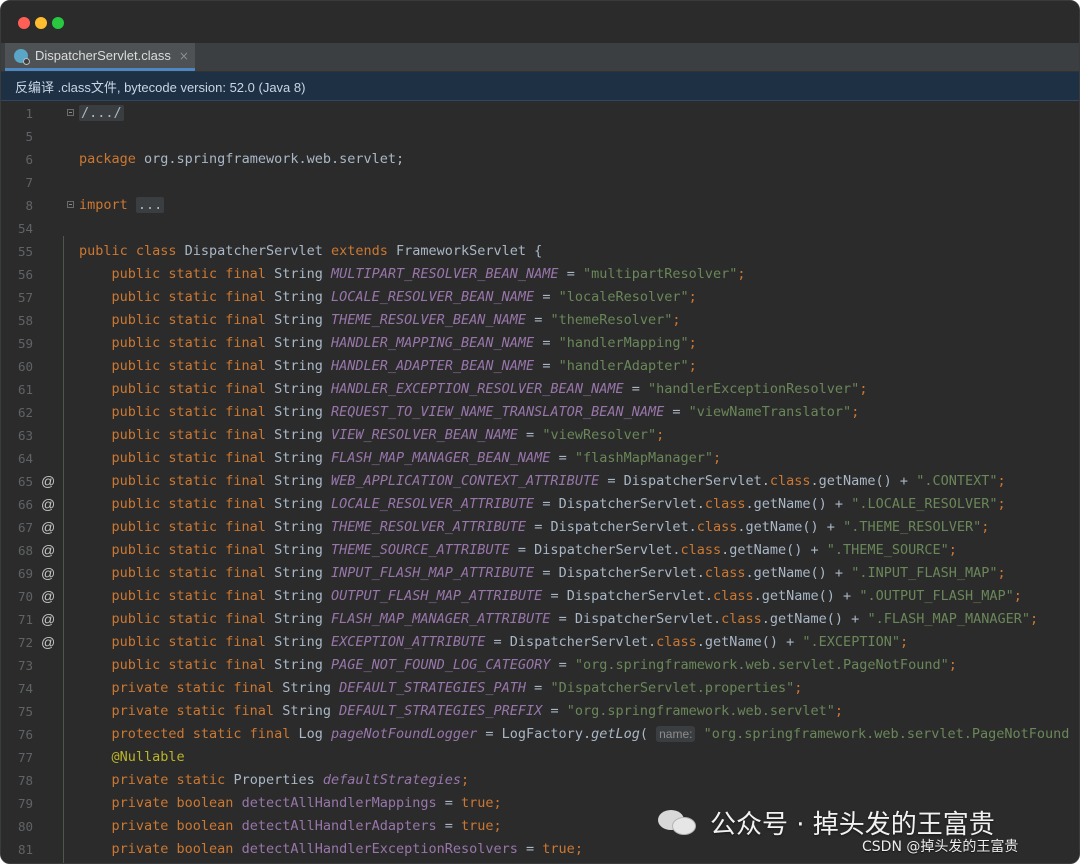 Image resolution: width=1080 pixels, height=864 pixels. I want to click on line-number: 73, so click(17, 665).